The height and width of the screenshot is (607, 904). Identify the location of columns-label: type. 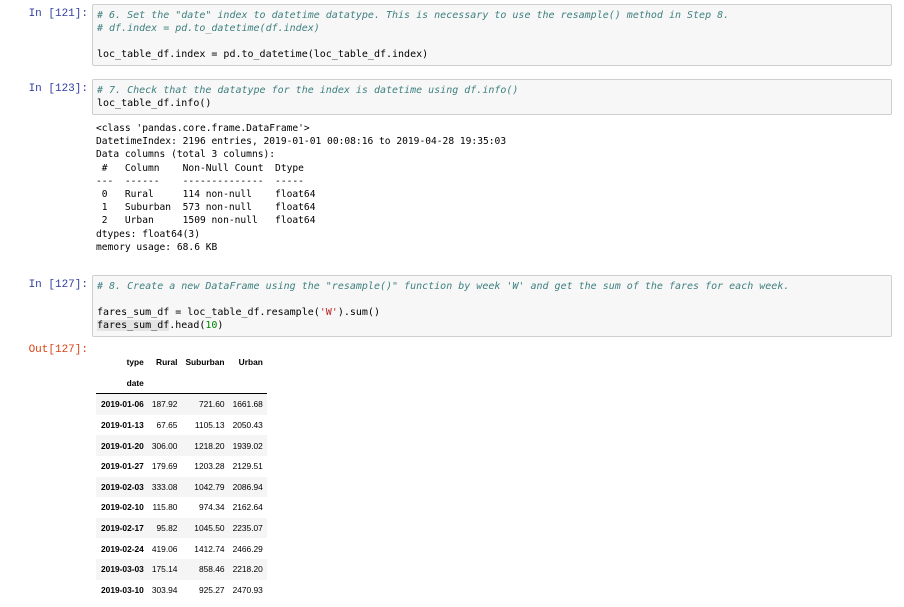
(135, 362).